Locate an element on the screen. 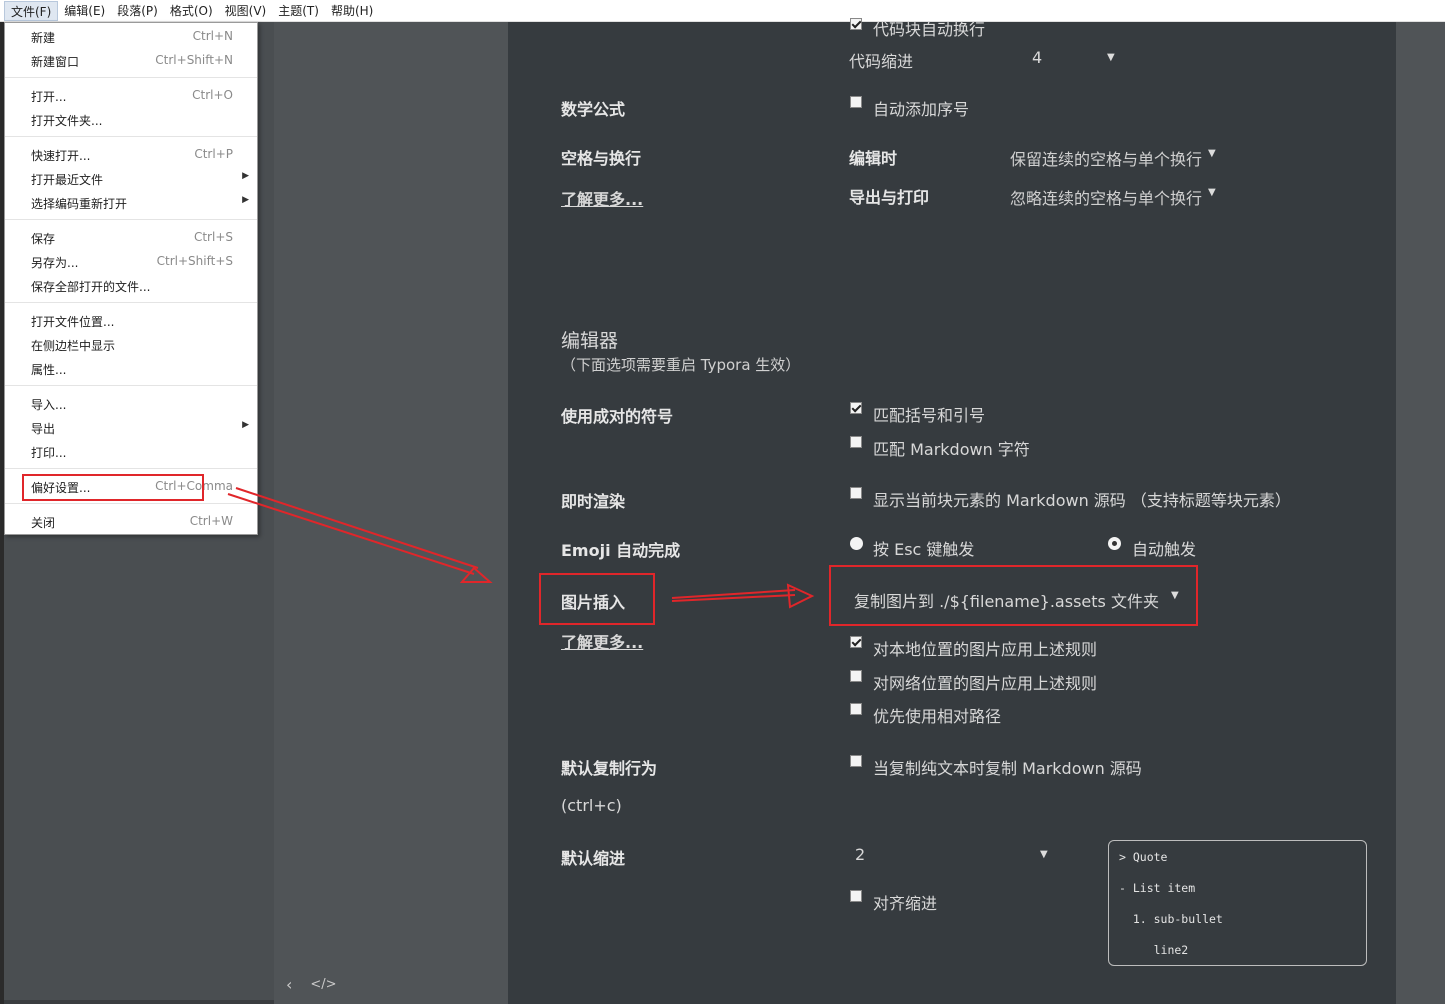 The width and height of the screenshot is (1445, 1004). pairs-brackets-checkbox is located at coordinates (856, 408).